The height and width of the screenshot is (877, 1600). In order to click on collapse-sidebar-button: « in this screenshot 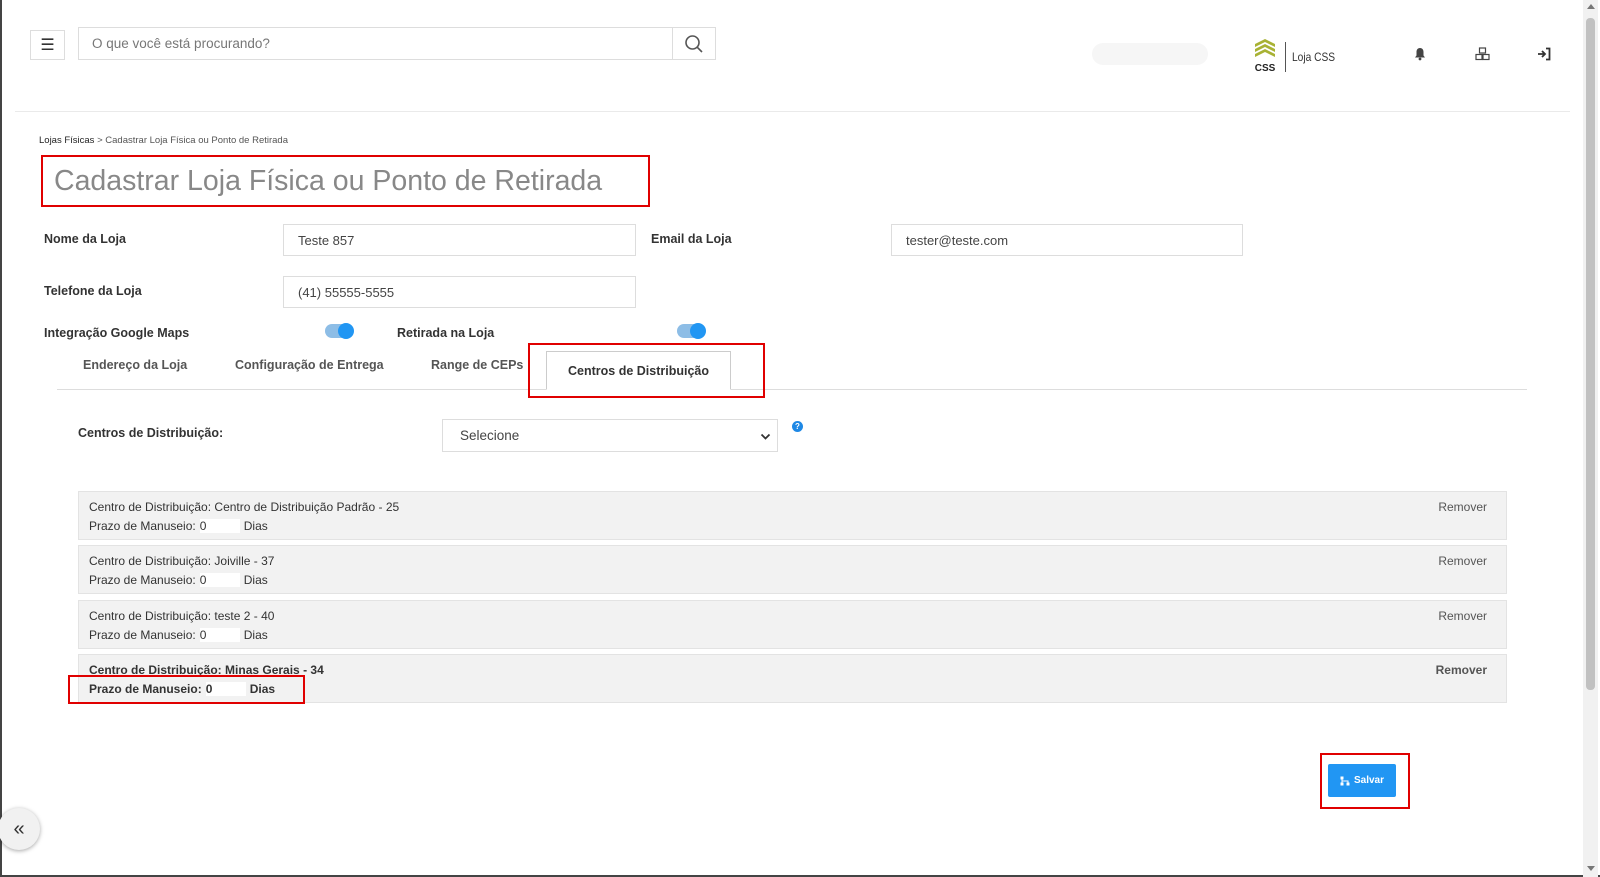, I will do `click(20, 829)`.